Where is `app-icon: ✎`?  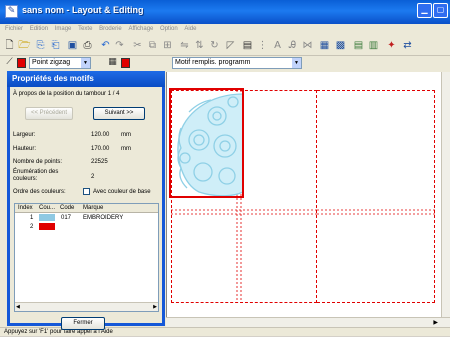 app-icon: ✎ is located at coordinates (11, 11).